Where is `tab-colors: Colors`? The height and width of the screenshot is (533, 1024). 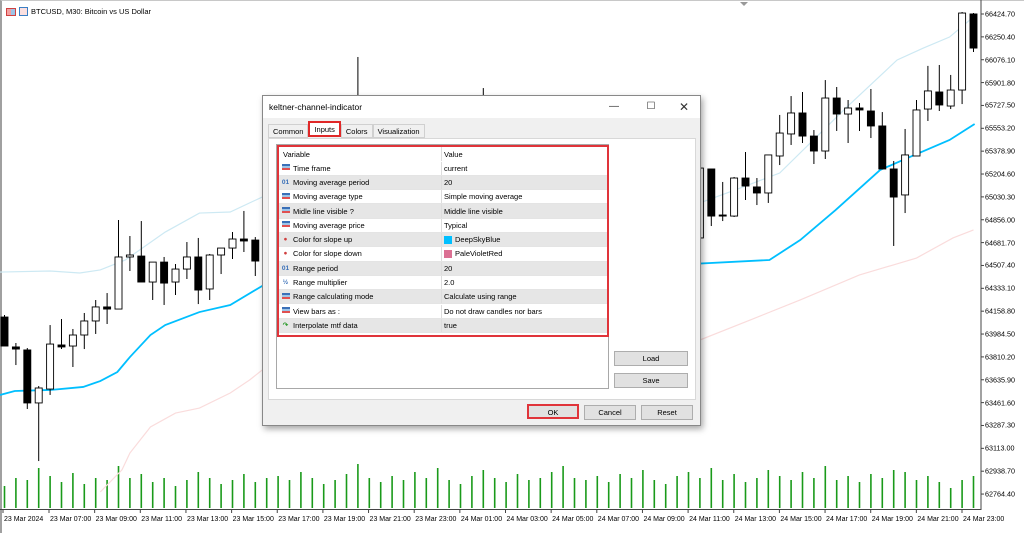 tab-colors: Colors is located at coordinates (356, 131).